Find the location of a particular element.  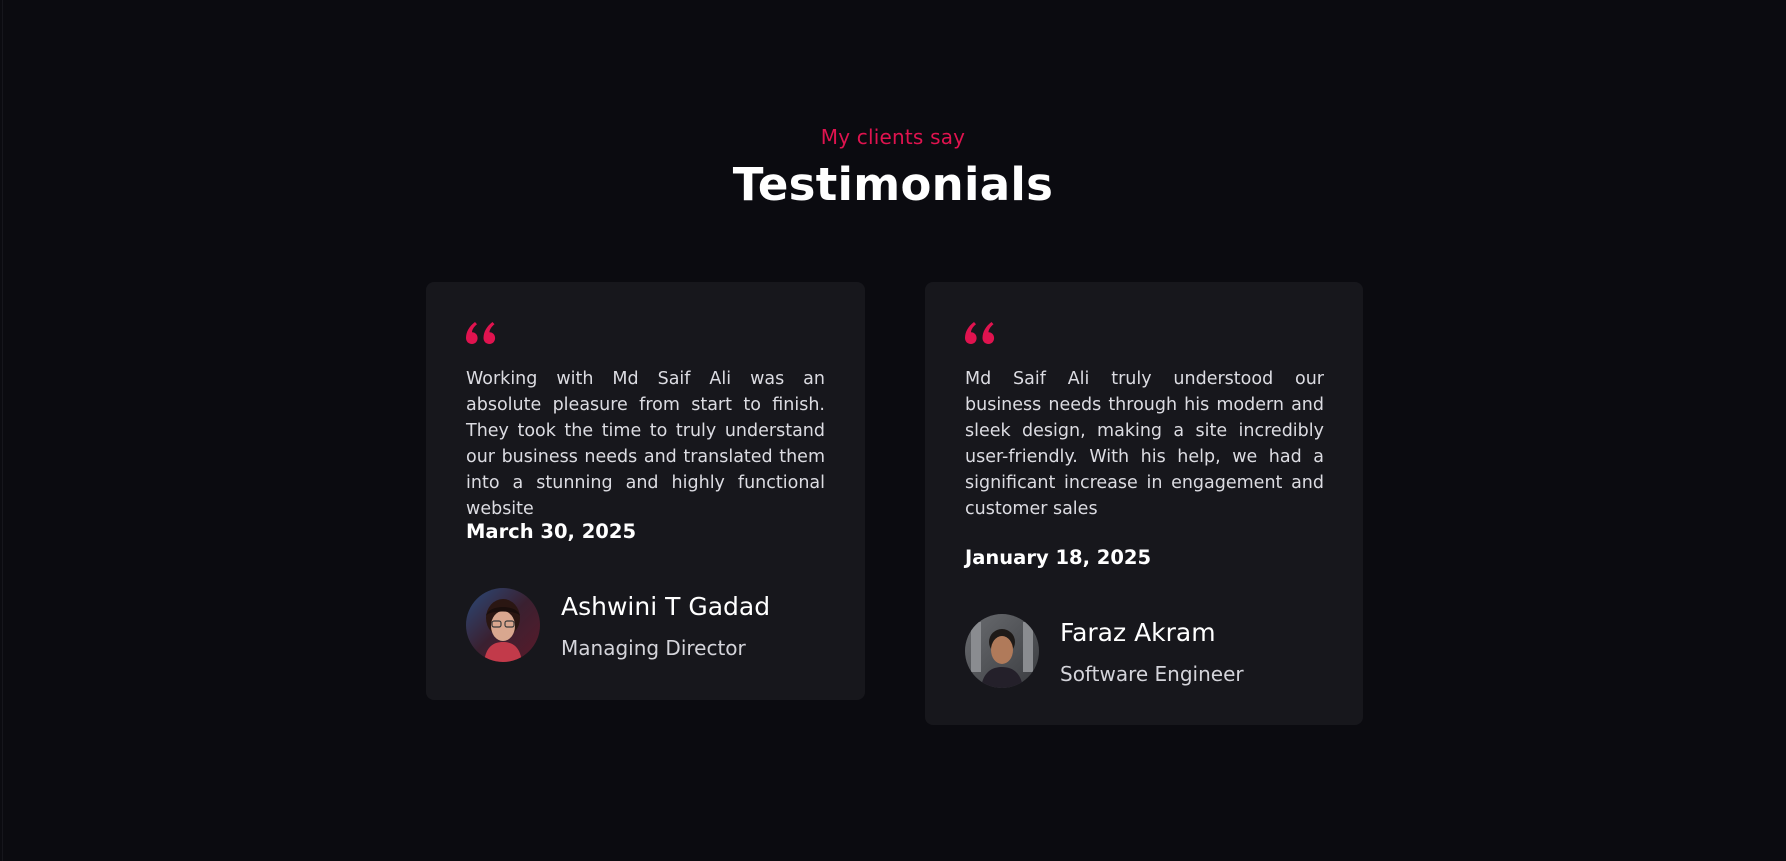

testimonial-date: January 18, 2025 is located at coordinates (1058, 557).